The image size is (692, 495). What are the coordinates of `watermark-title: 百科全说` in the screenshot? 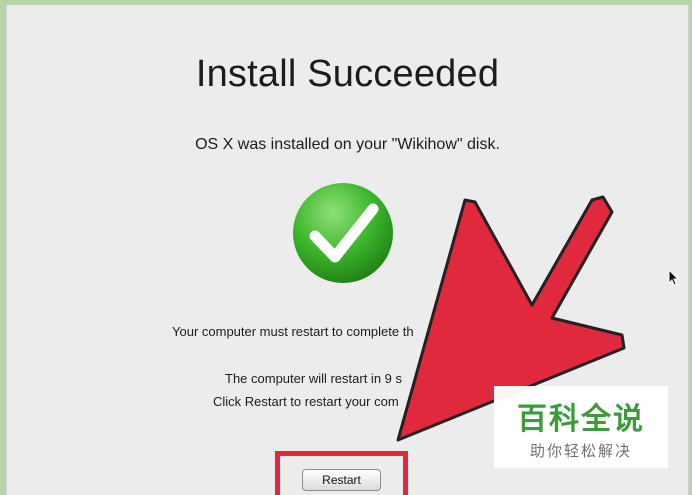 It's located at (581, 419).